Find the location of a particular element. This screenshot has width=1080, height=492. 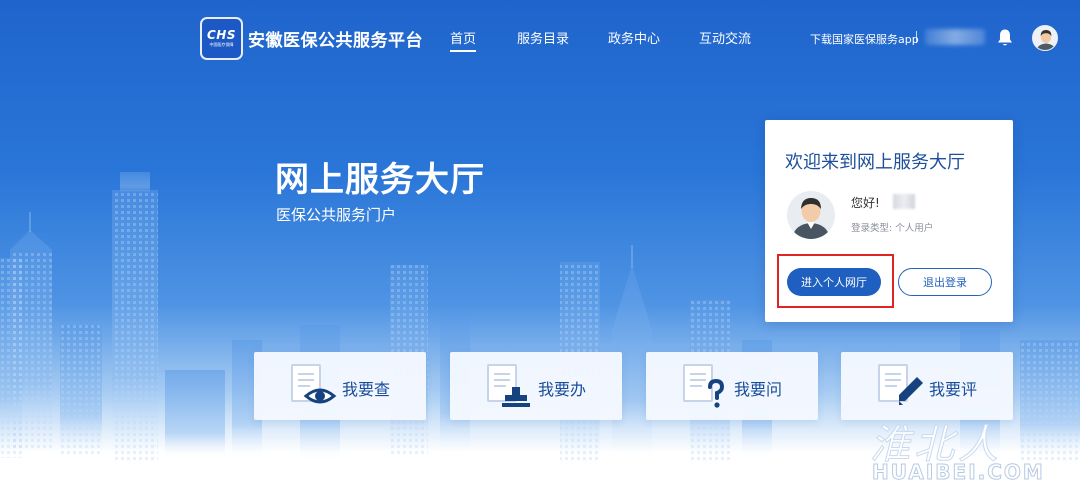

bell-icon is located at coordinates (1005, 38).